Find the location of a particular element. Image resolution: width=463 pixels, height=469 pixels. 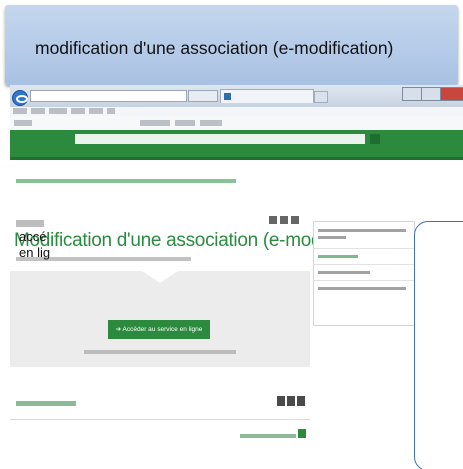

menu-item-file is located at coordinates (20, 111).